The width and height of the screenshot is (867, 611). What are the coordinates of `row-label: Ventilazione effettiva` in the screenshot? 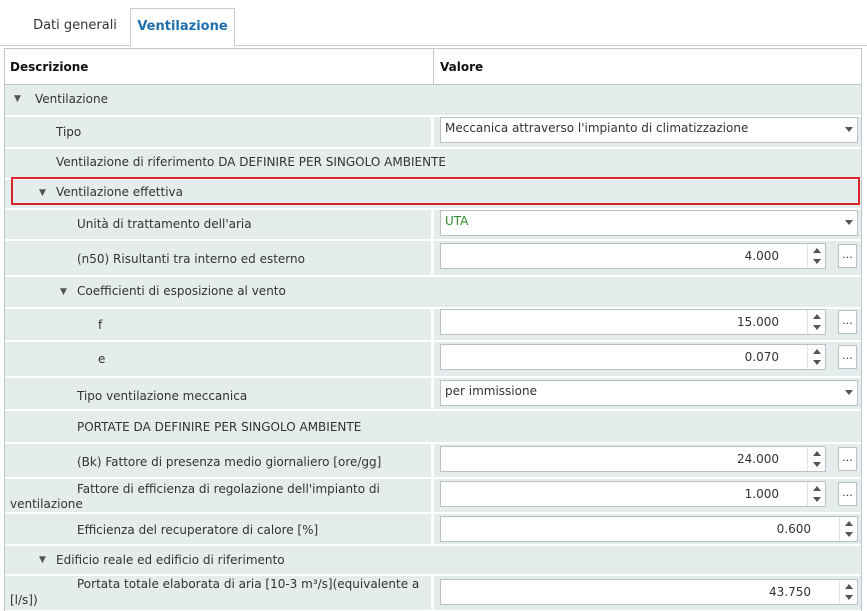 It's located at (120, 192).